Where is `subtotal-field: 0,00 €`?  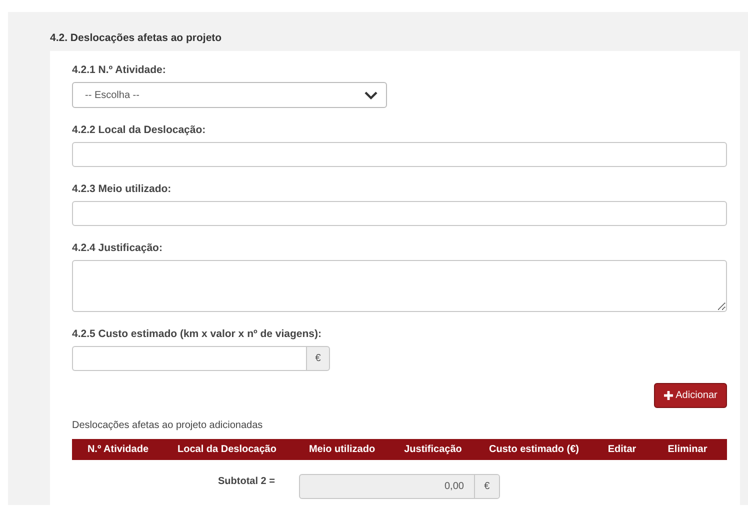 subtotal-field: 0,00 € is located at coordinates (399, 486).